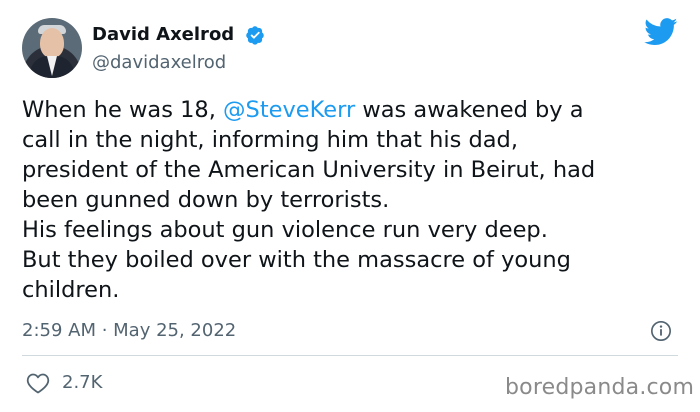 The height and width of the screenshot is (412, 700). I want to click on heart-icon, so click(38, 383).